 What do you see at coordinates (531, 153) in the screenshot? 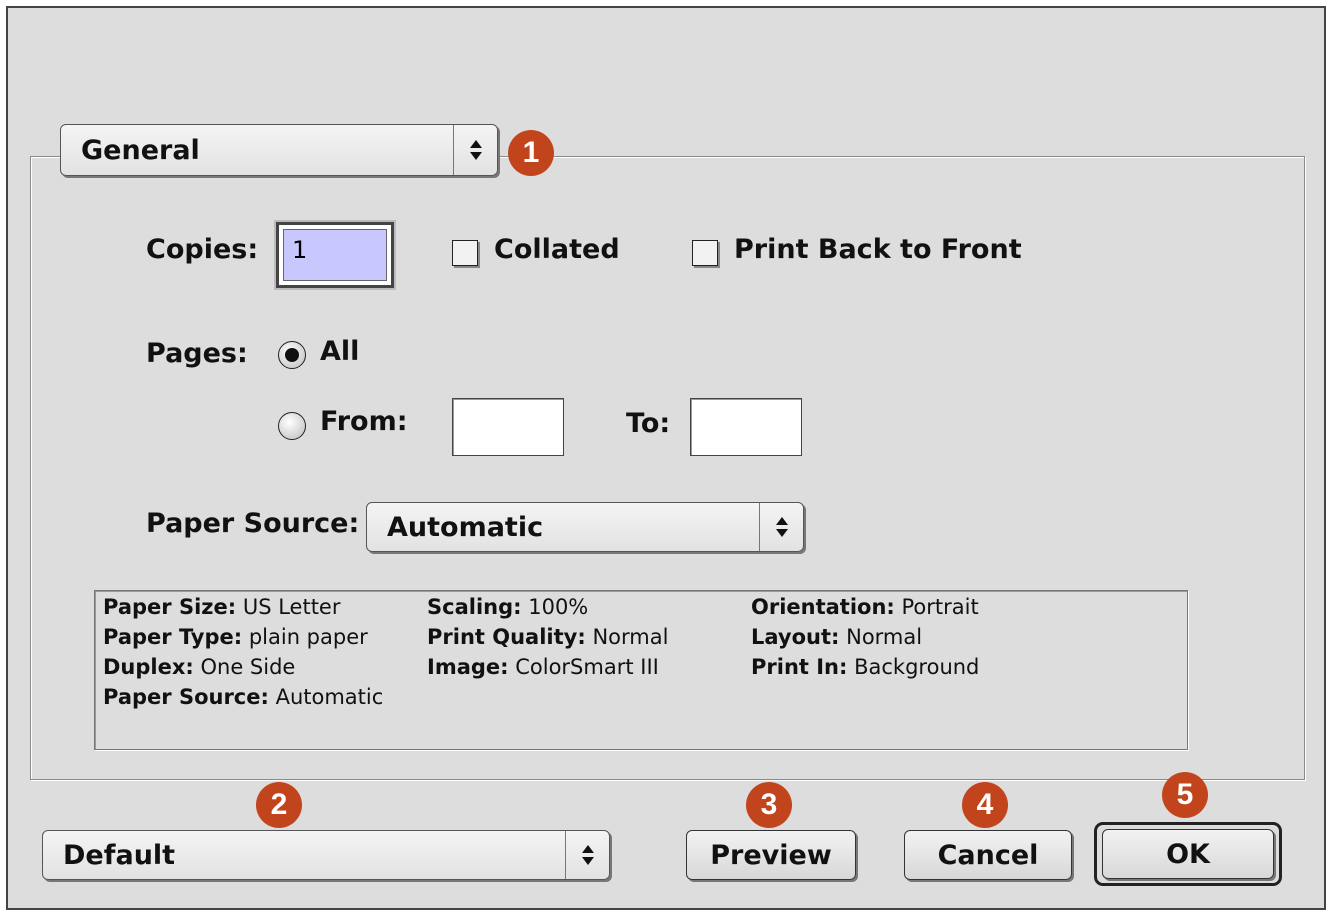
I see `callout-badge-1: 1` at bounding box center [531, 153].